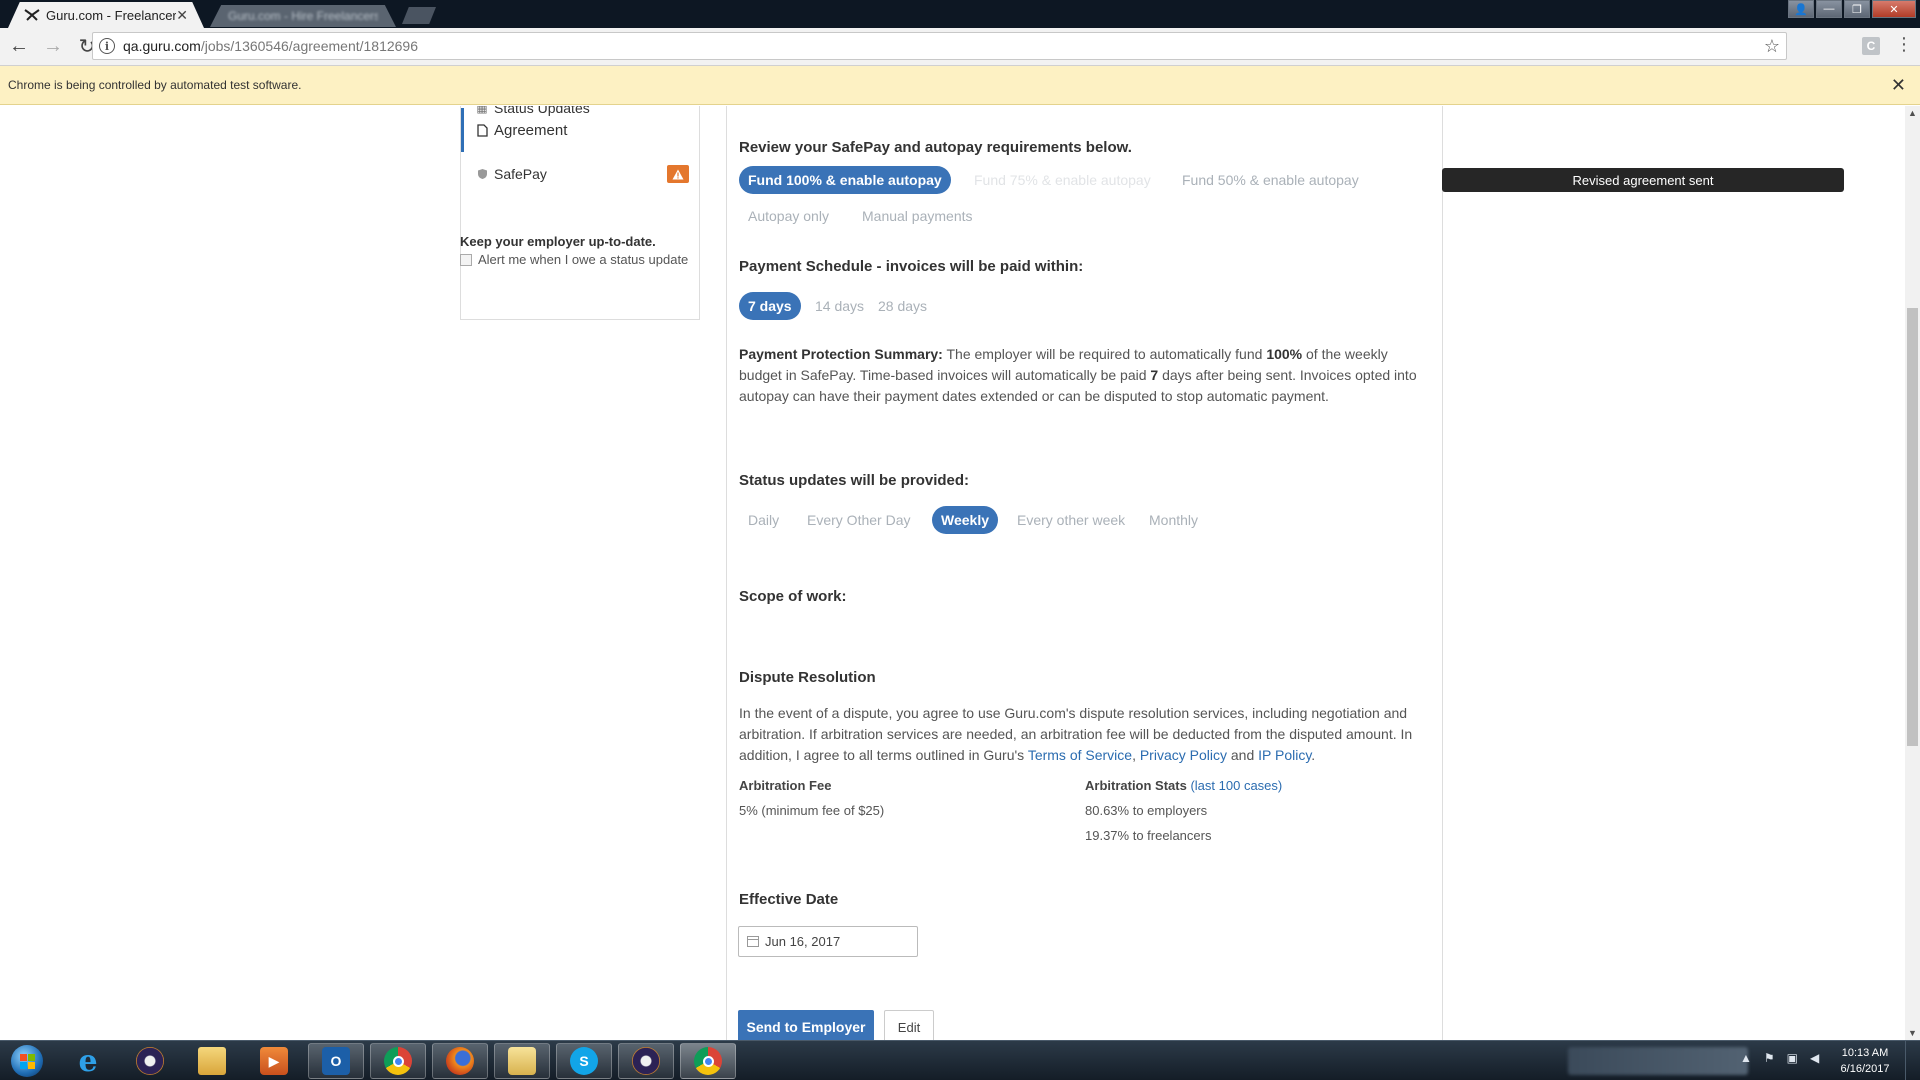  What do you see at coordinates (584, 1061) in the screenshot?
I see `skype-icon: S` at bounding box center [584, 1061].